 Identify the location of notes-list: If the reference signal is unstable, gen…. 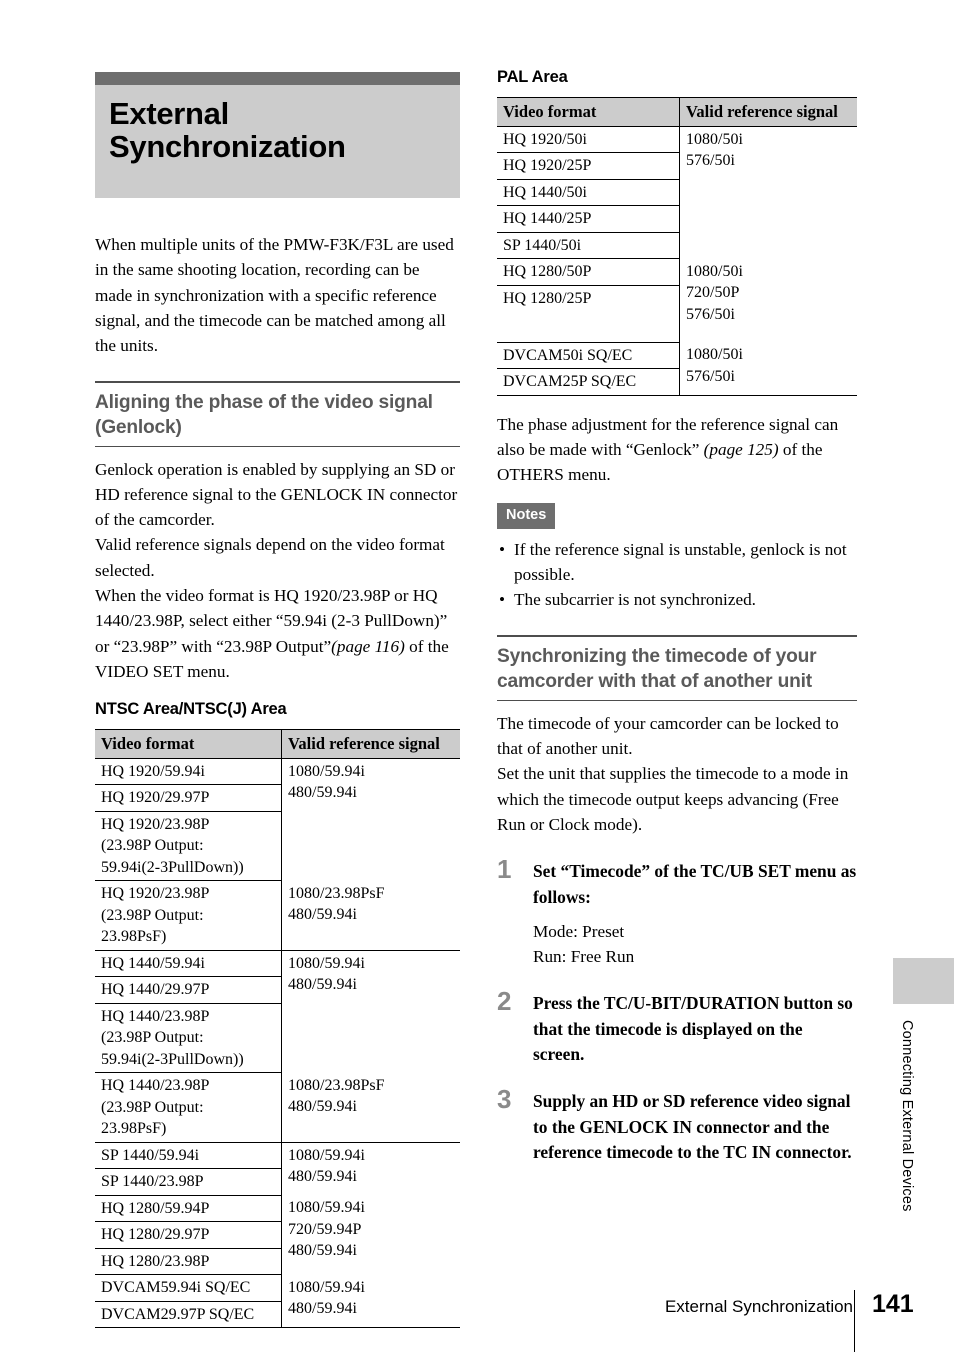
(677, 575).